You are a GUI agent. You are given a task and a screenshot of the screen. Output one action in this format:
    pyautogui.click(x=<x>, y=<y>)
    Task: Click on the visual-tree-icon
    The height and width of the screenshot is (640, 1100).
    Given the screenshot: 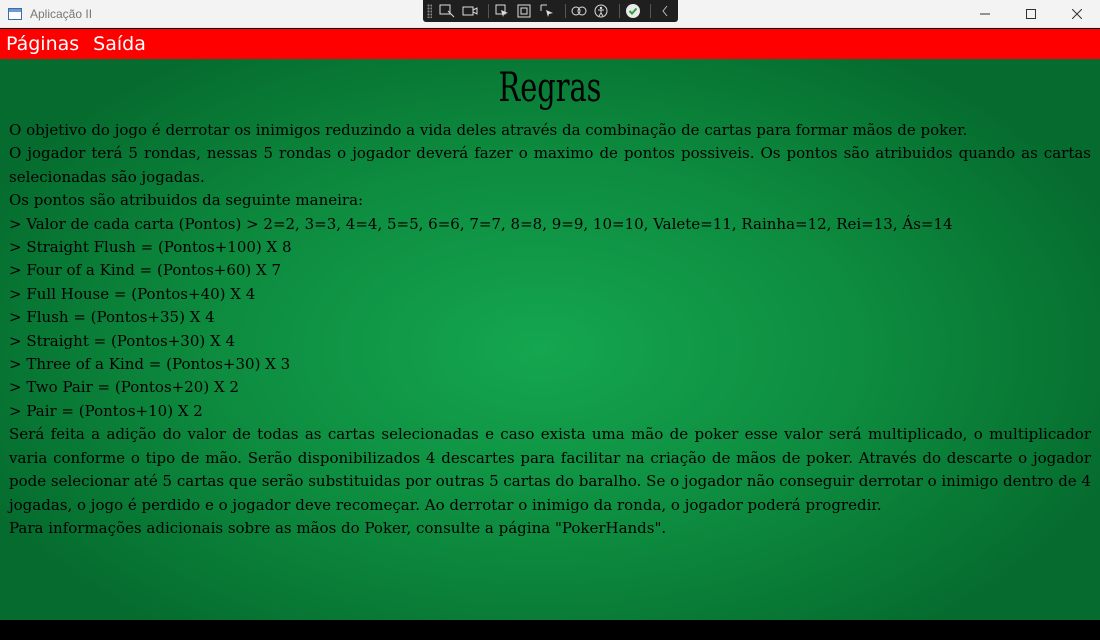 What is the action you would take?
    pyautogui.click(x=447, y=11)
    